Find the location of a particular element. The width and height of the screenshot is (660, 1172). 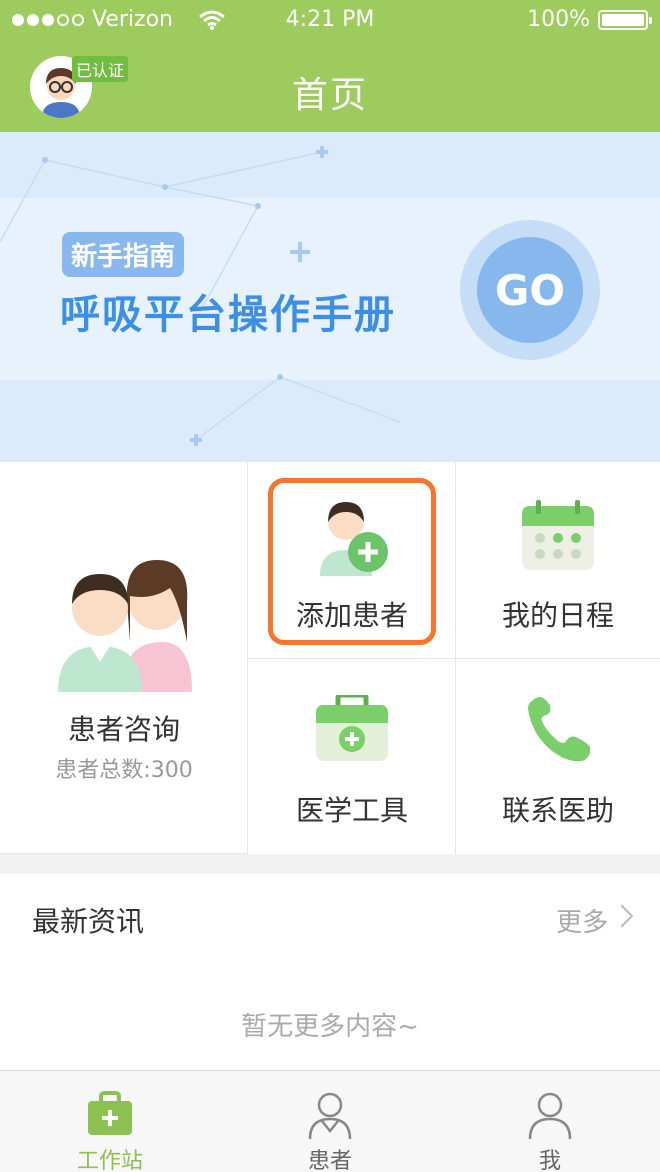

patients-icon is located at coordinates (330, 1116).